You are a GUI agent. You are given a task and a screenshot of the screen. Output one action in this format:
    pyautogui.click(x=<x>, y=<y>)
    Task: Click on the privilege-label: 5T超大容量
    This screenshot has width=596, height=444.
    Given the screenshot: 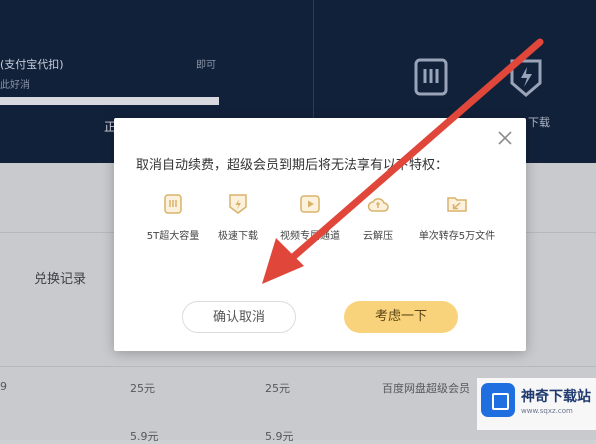 What is the action you would take?
    pyautogui.click(x=173, y=236)
    